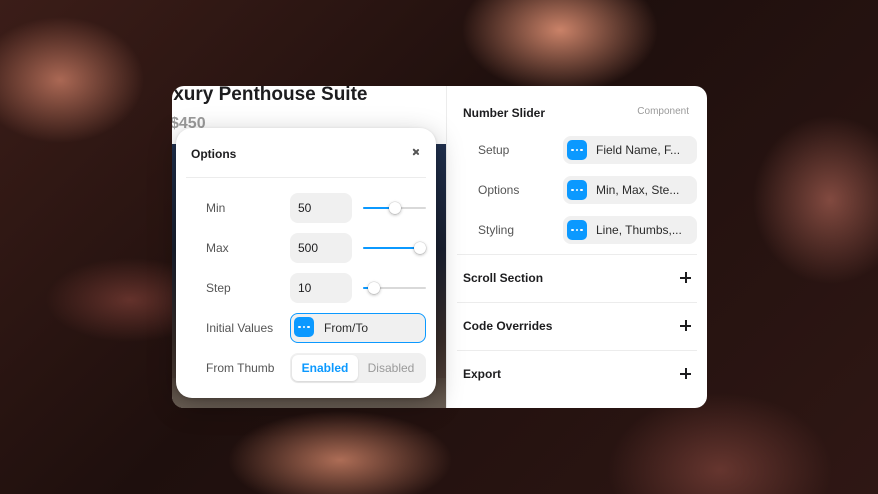 The height and width of the screenshot is (494, 878). Describe the element at coordinates (494, 150) in the screenshot. I see `prop-label-setup: Setup` at that location.